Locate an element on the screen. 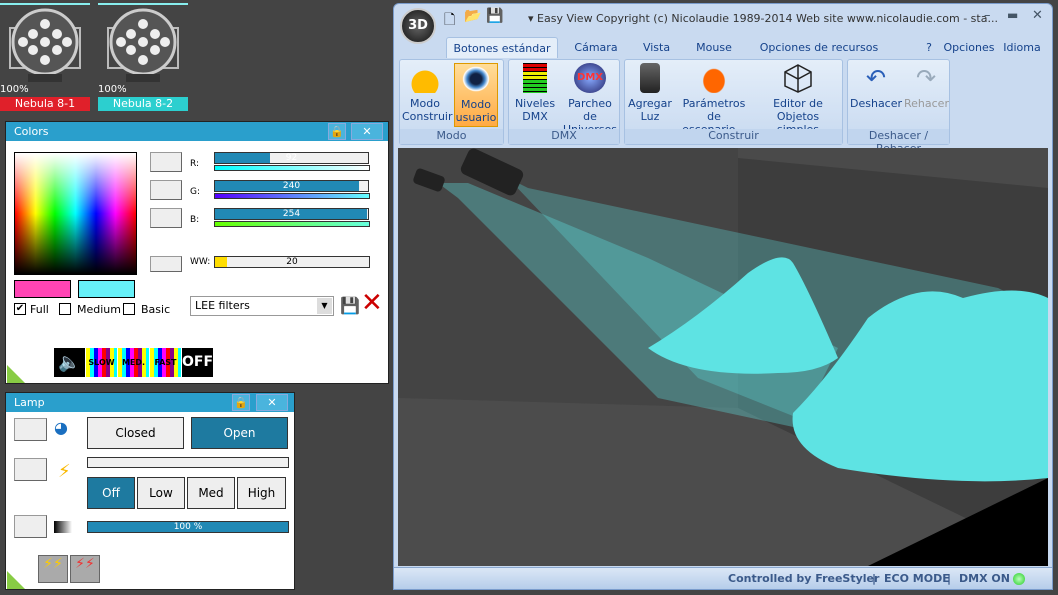 This screenshot has height=595, width=1058. modo-construir-button: Modo Construir is located at coordinates (427, 93).